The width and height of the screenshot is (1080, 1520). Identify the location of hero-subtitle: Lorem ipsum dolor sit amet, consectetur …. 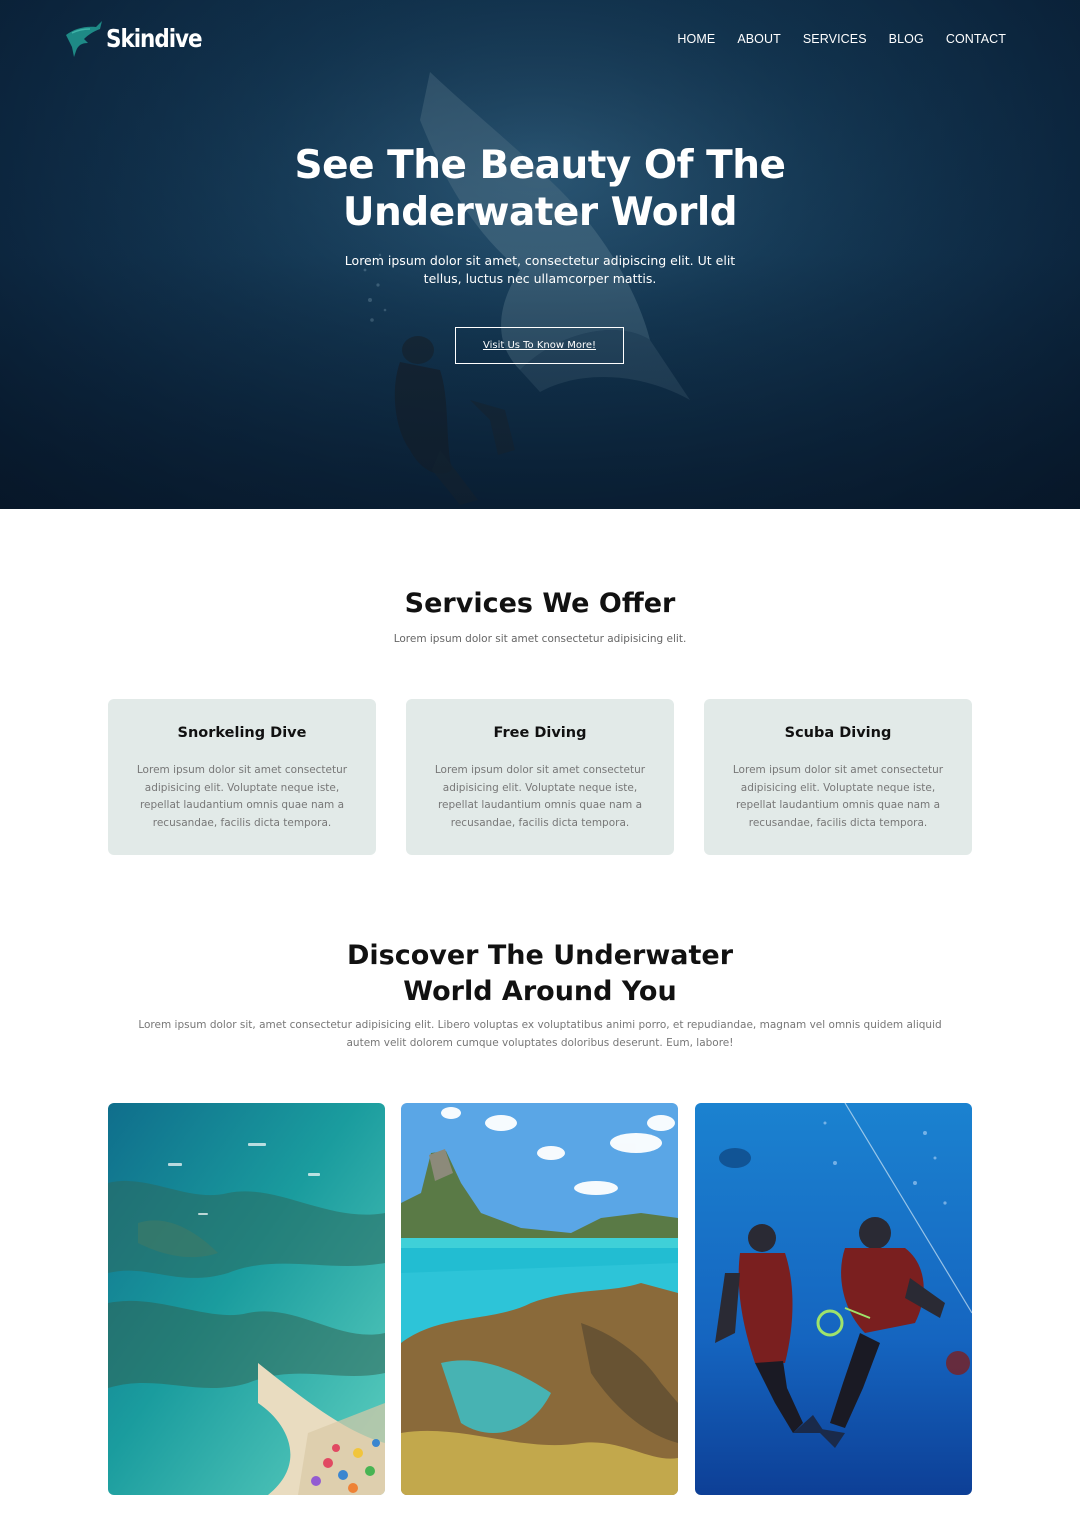
(540, 269).